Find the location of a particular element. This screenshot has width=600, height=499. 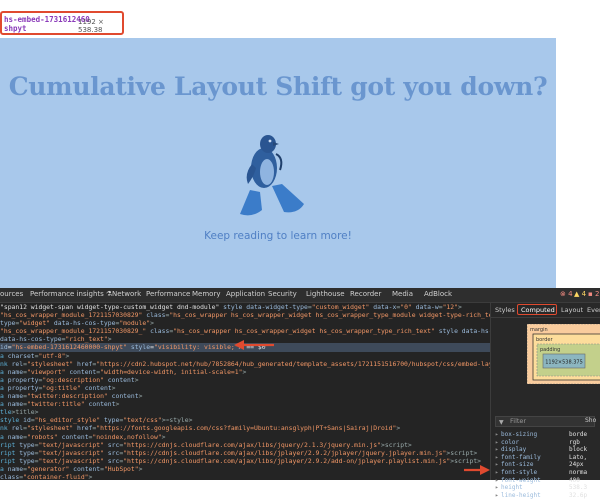

property-value: 400 is located at coordinates (574, 480).